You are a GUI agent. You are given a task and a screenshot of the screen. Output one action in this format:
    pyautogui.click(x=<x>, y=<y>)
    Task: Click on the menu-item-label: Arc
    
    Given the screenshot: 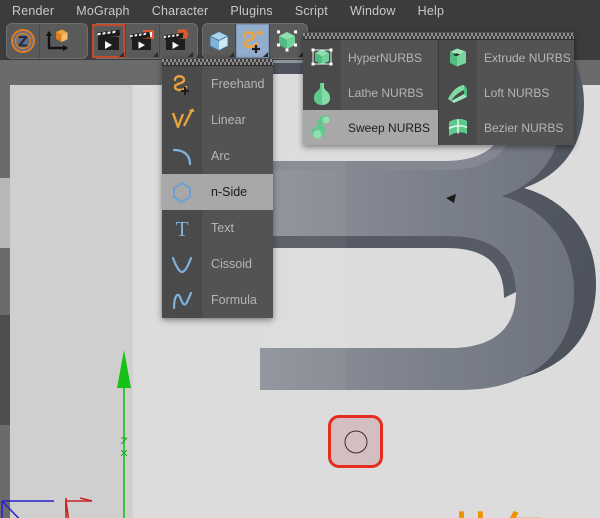 What is the action you would take?
    pyautogui.click(x=220, y=156)
    